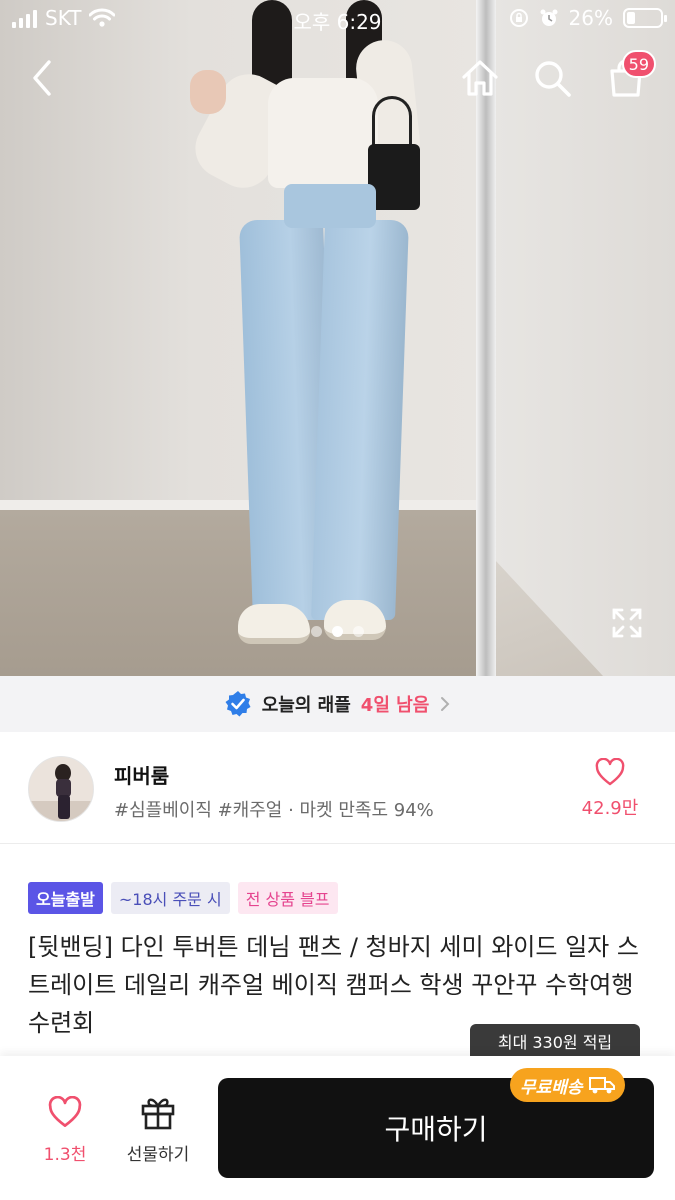  Describe the element at coordinates (631, 18) in the screenshot. I see `battery-level` at that location.